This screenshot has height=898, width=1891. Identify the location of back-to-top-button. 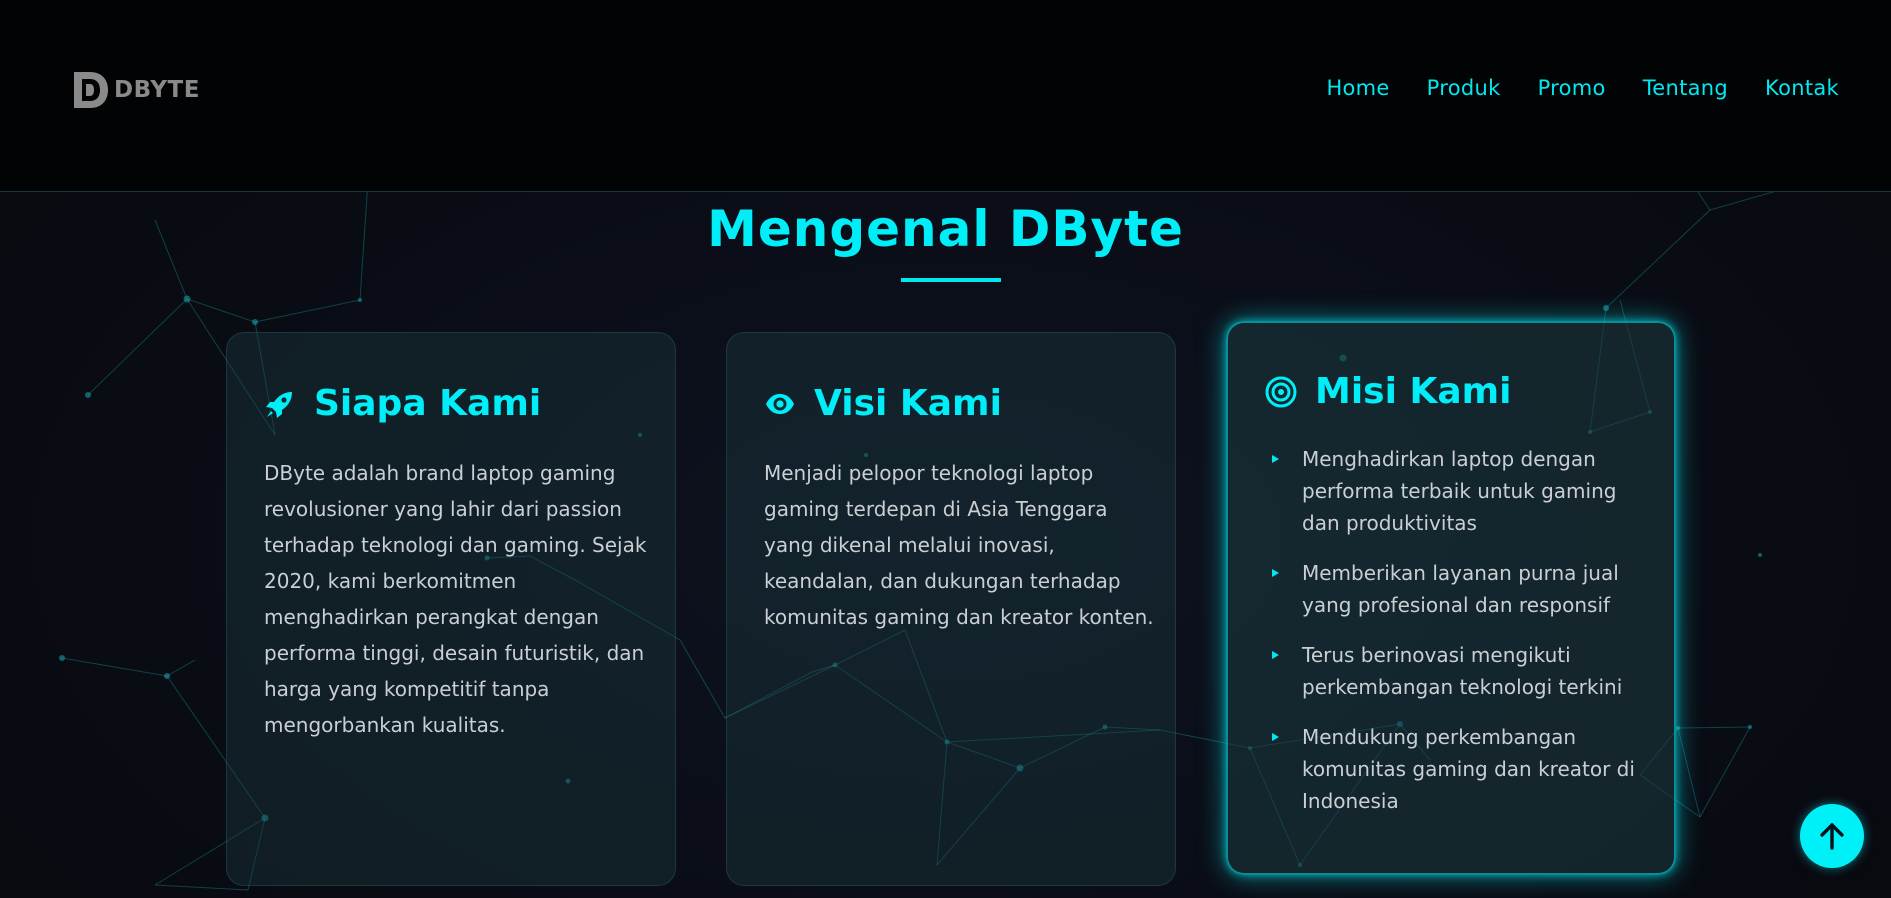
(1832, 836).